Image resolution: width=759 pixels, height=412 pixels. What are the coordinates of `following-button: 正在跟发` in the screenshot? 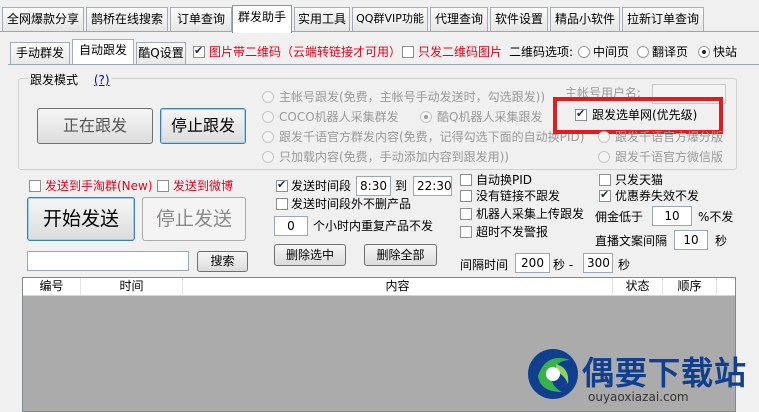 It's located at (95, 126).